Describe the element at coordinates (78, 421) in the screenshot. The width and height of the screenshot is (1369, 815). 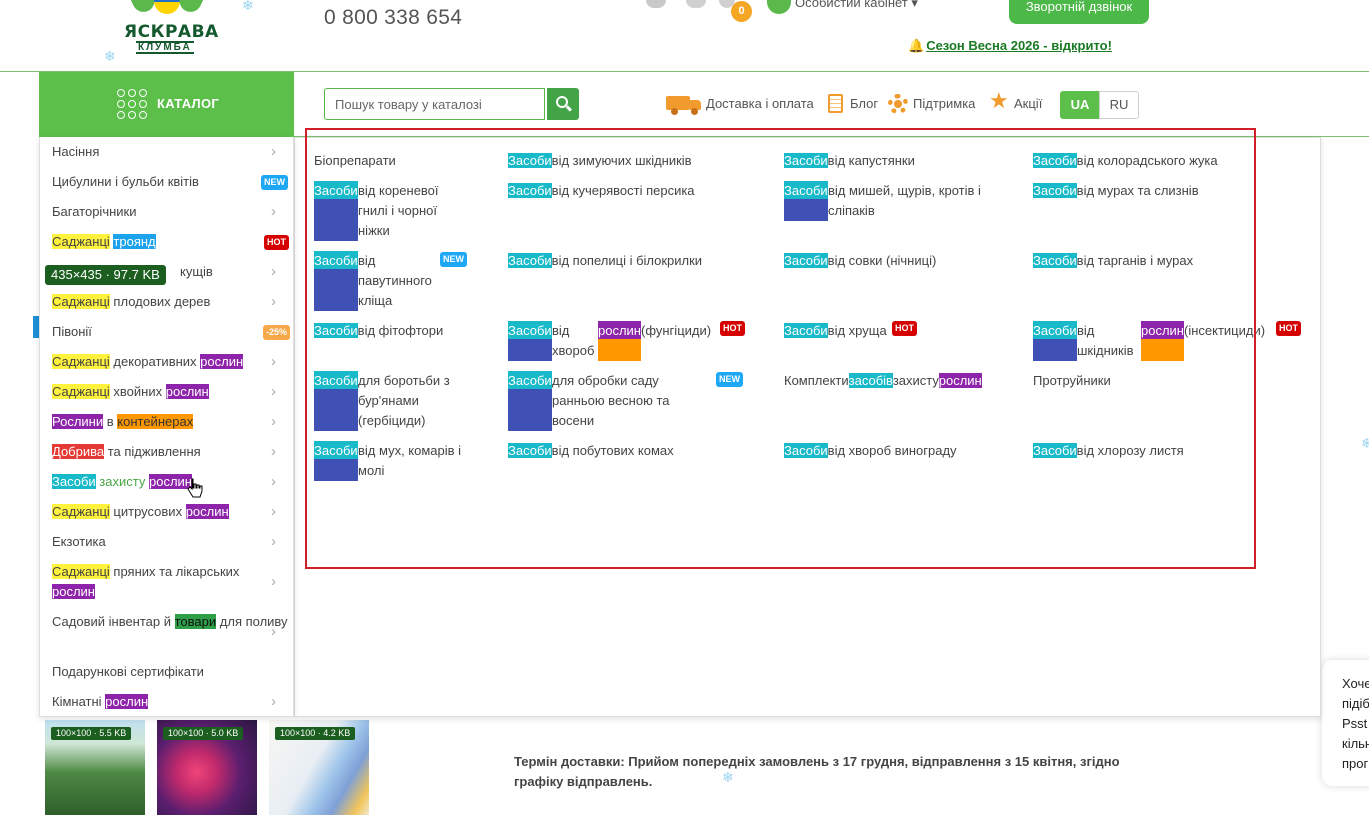
I see `menu-item-label: Рослини` at that location.